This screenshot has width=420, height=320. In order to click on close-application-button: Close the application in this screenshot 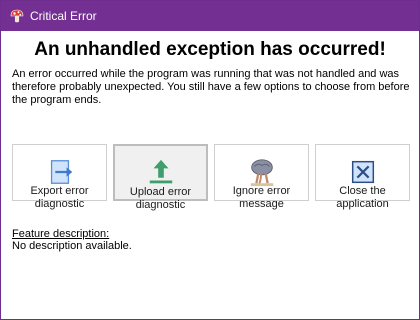, I will do `click(362, 177)`.